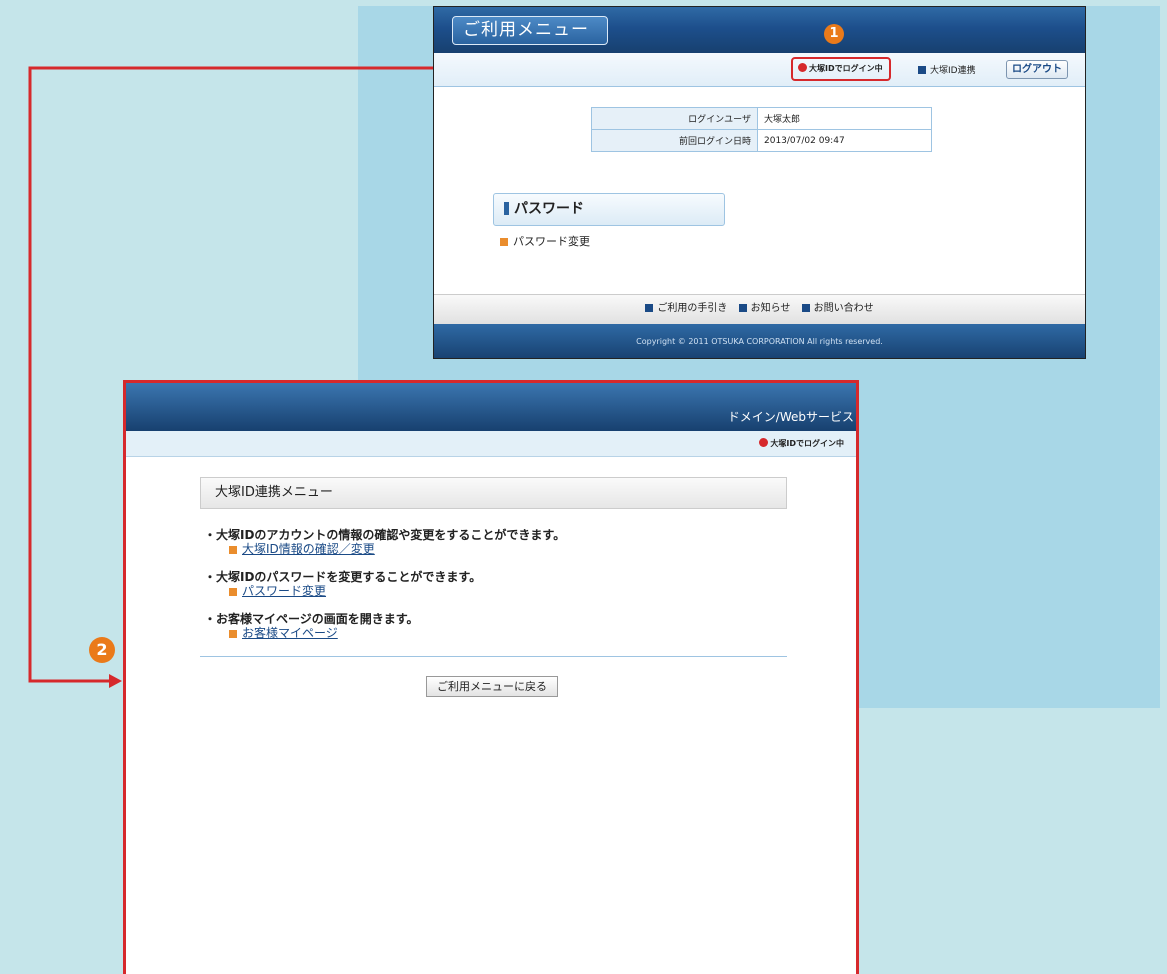 Image resolution: width=1167 pixels, height=974 pixels. I want to click on toolbar, so click(759, 70).